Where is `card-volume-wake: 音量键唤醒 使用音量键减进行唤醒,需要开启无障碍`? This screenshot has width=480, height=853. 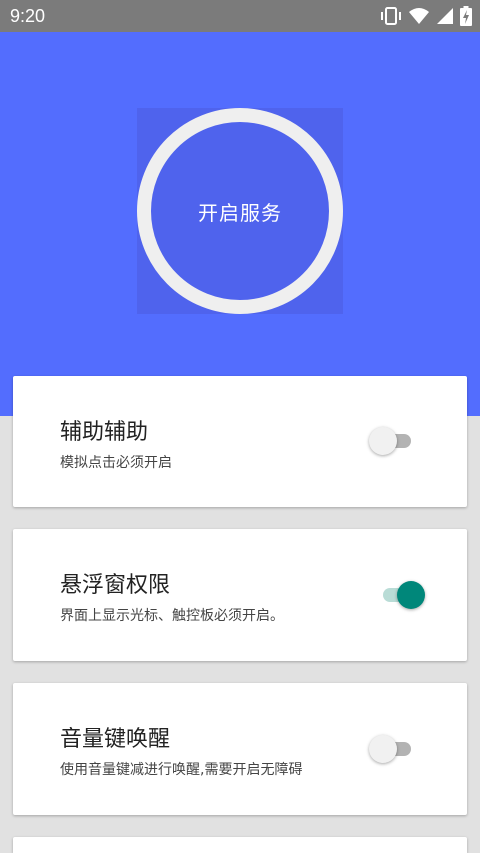
card-volume-wake: 音量键唤醒 使用音量键减进行唤醒,需要开启无障碍 is located at coordinates (240, 749).